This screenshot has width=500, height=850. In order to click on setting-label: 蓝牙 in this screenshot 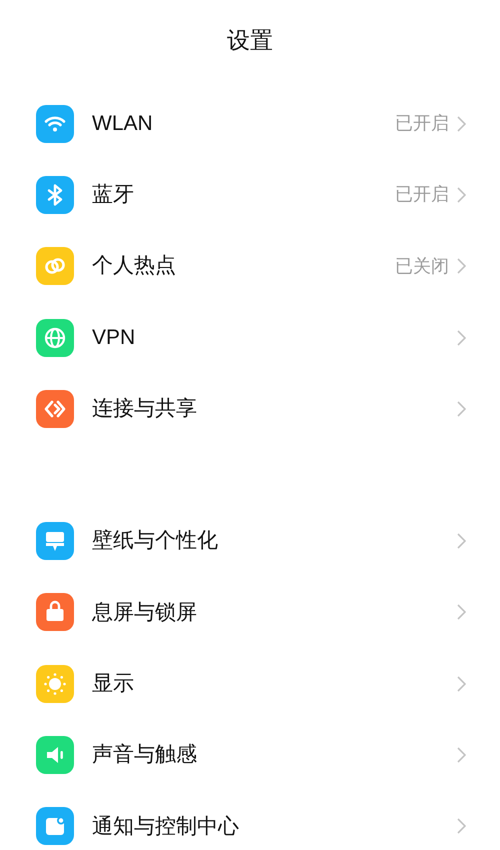, I will do `click(113, 195)`.